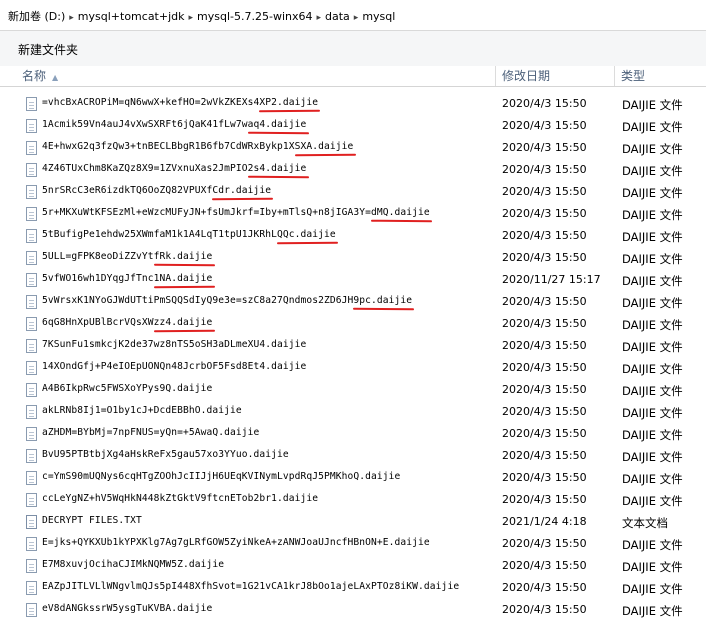 This screenshot has height=626, width=706. What do you see at coordinates (127, 388) in the screenshot?
I see `file-name: A4B6IkpRwc5FWSXoYPys9Q.daijie` at bounding box center [127, 388].